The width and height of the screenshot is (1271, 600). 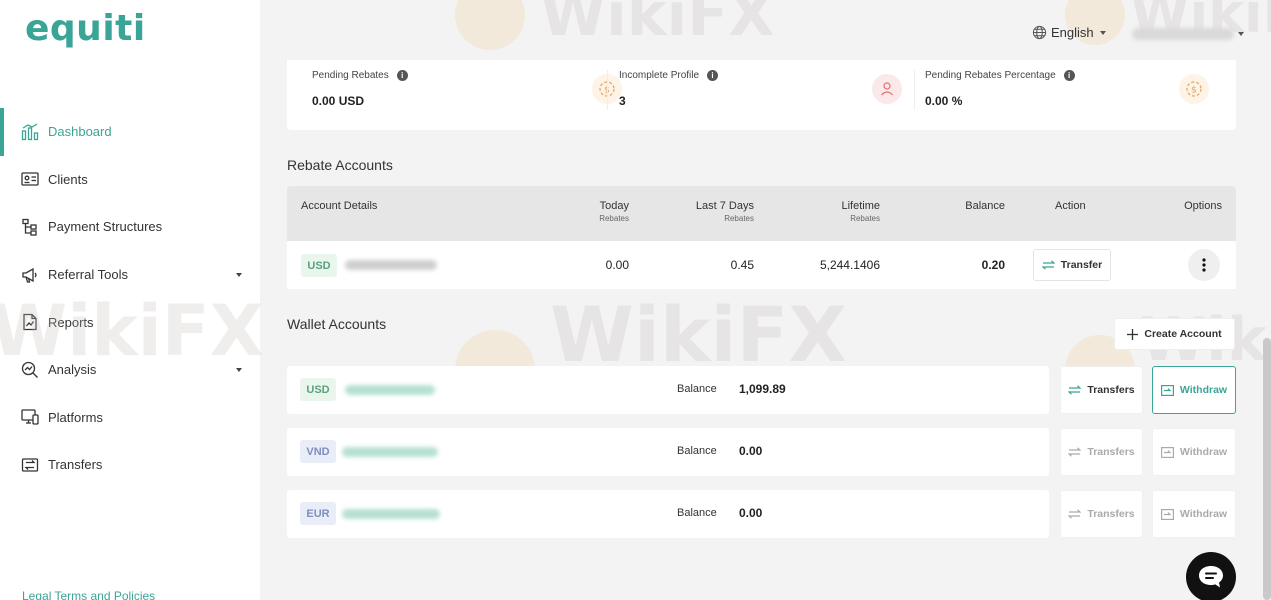 What do you see at coordinates (71, 322) in the screenshot?
I see `sidebar-item-label: Reports` at bounding box center [71, 322].